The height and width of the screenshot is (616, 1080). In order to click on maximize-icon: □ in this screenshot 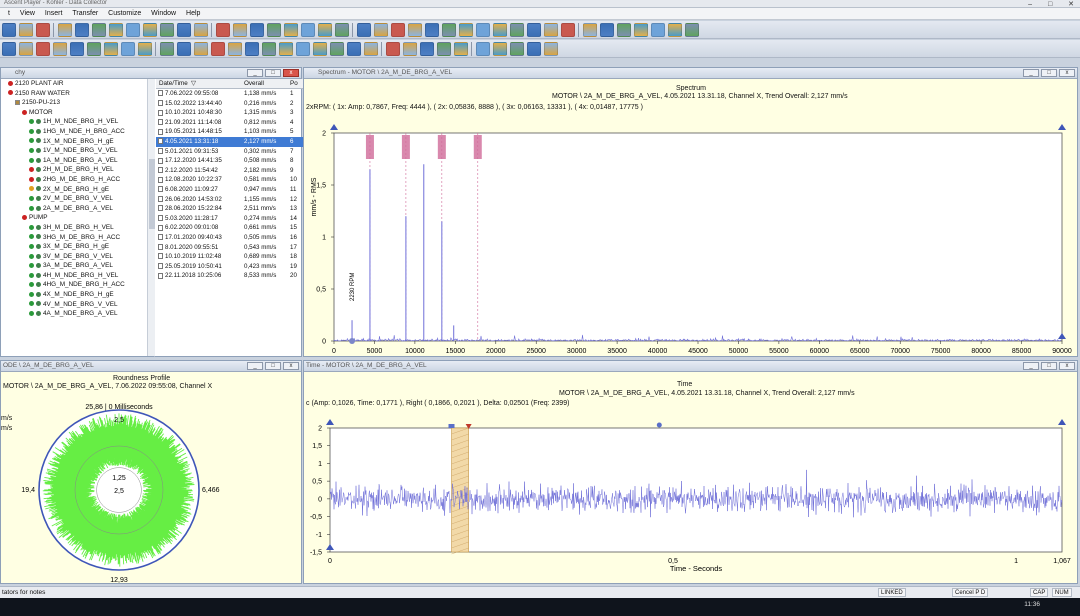, I will do `click(1050, 4)`.